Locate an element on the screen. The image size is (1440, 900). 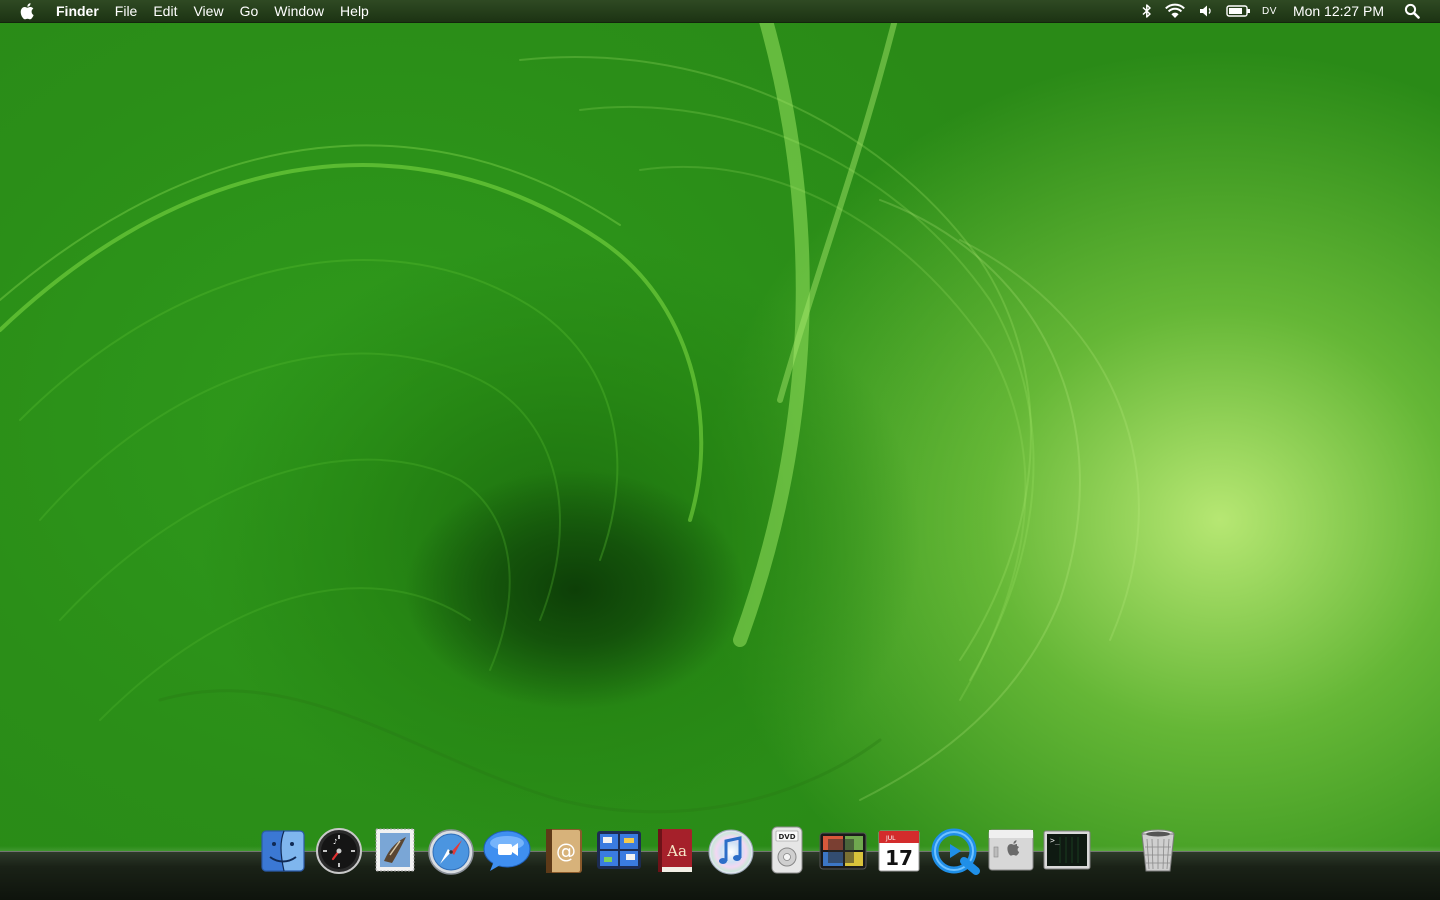
menu-app-finder: Finder is located at coordinates (79, 11).